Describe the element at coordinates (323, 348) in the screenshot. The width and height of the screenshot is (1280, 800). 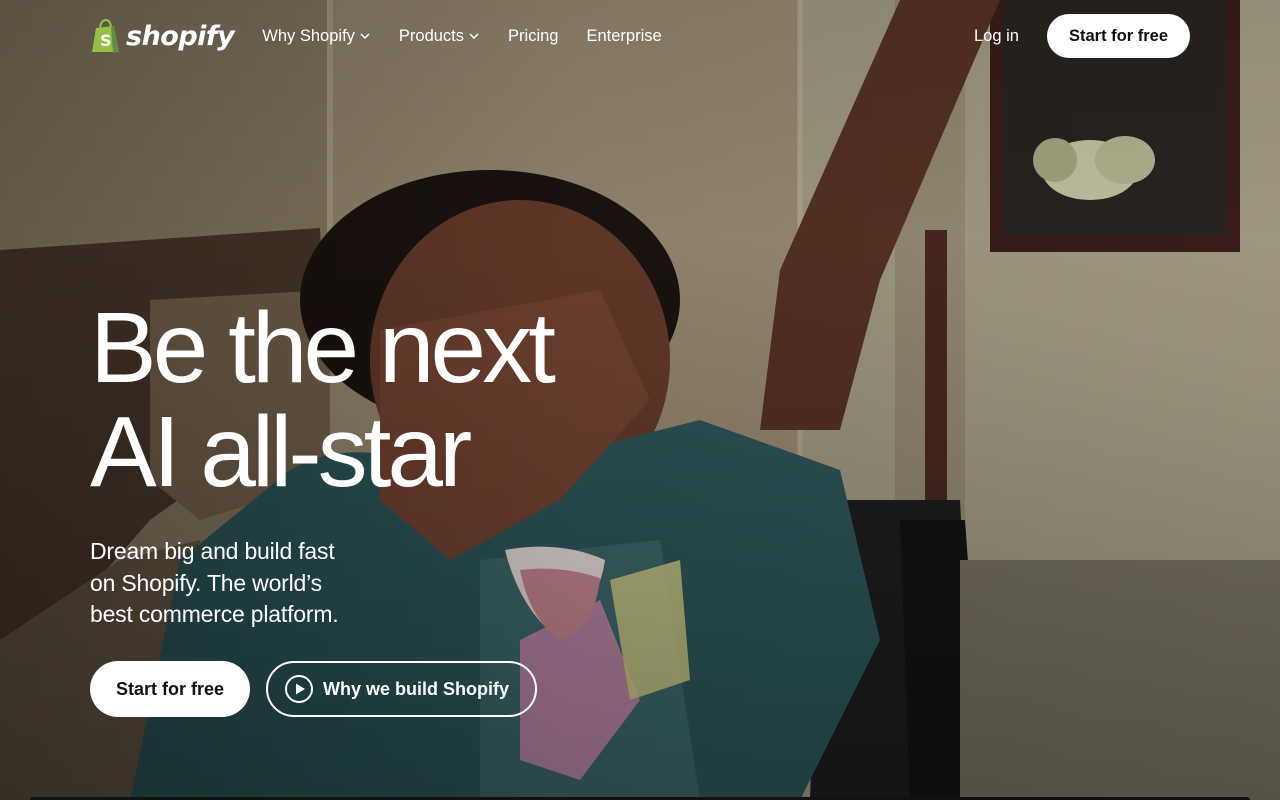
I see `headline-line: Be the next` at that location.